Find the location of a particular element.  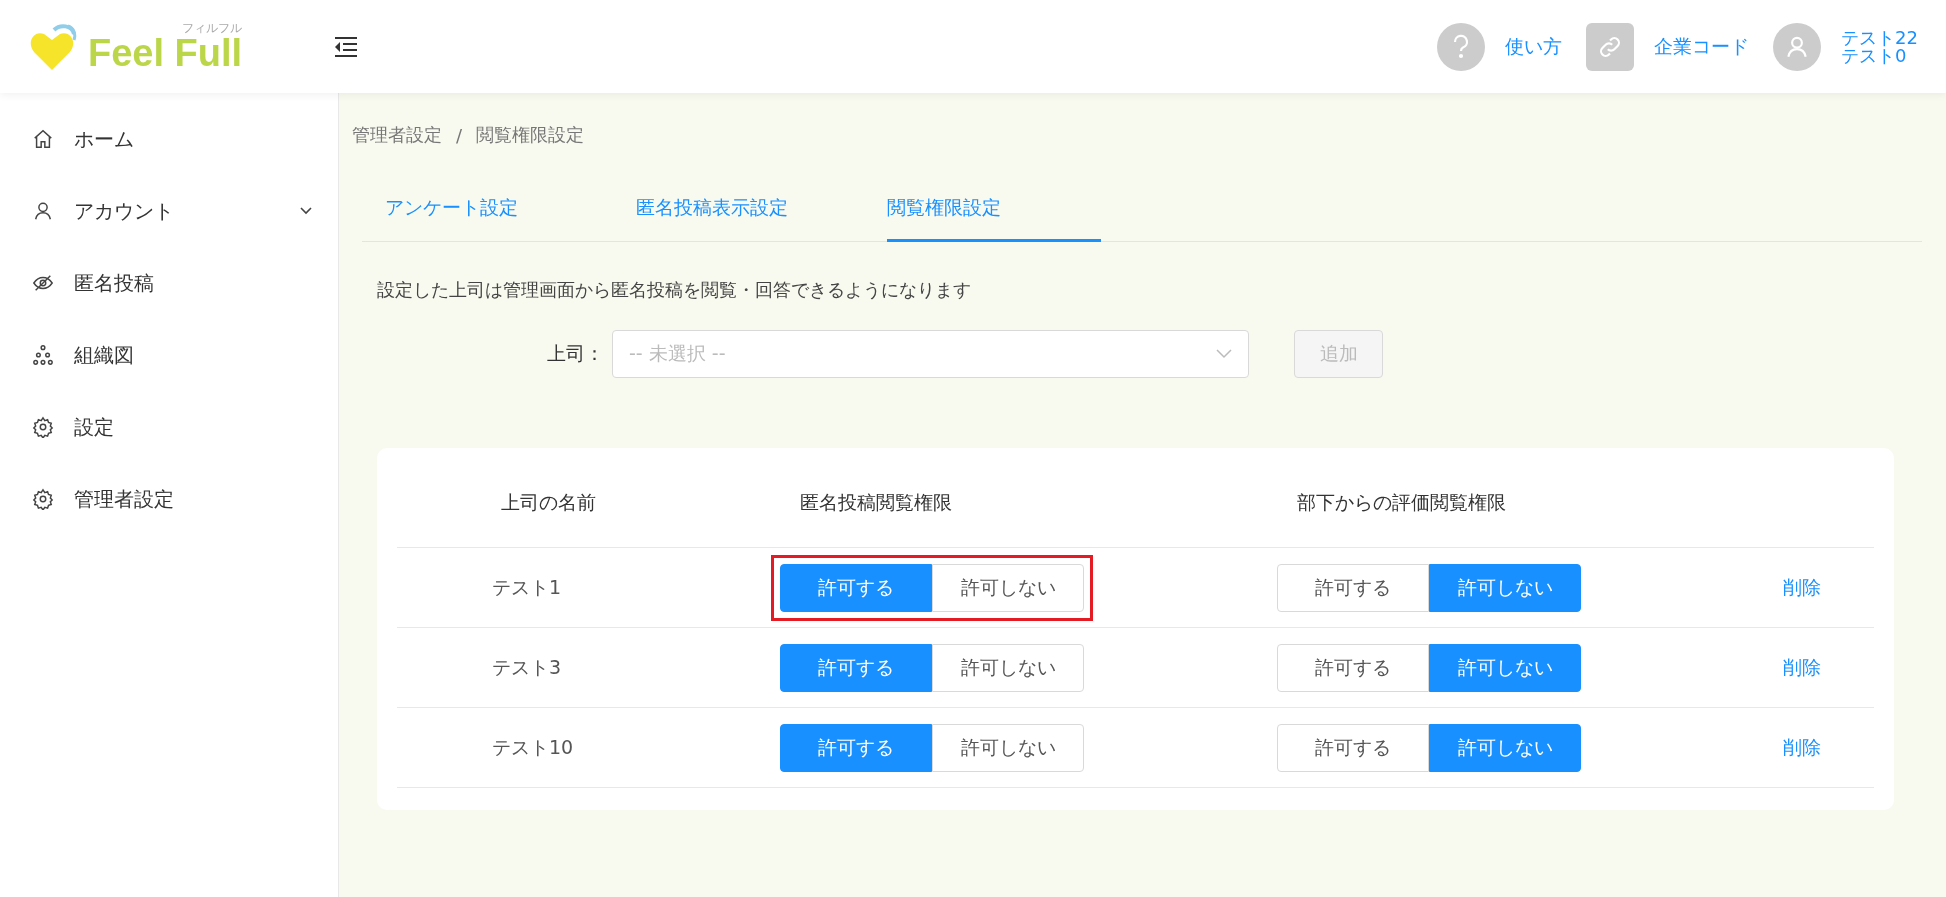

sidebar-label: 組織図 is located at coordinates (104, 355).